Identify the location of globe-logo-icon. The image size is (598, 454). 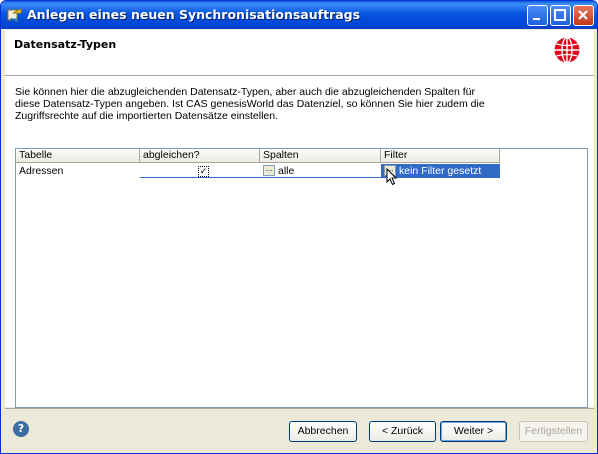
(567, 50).